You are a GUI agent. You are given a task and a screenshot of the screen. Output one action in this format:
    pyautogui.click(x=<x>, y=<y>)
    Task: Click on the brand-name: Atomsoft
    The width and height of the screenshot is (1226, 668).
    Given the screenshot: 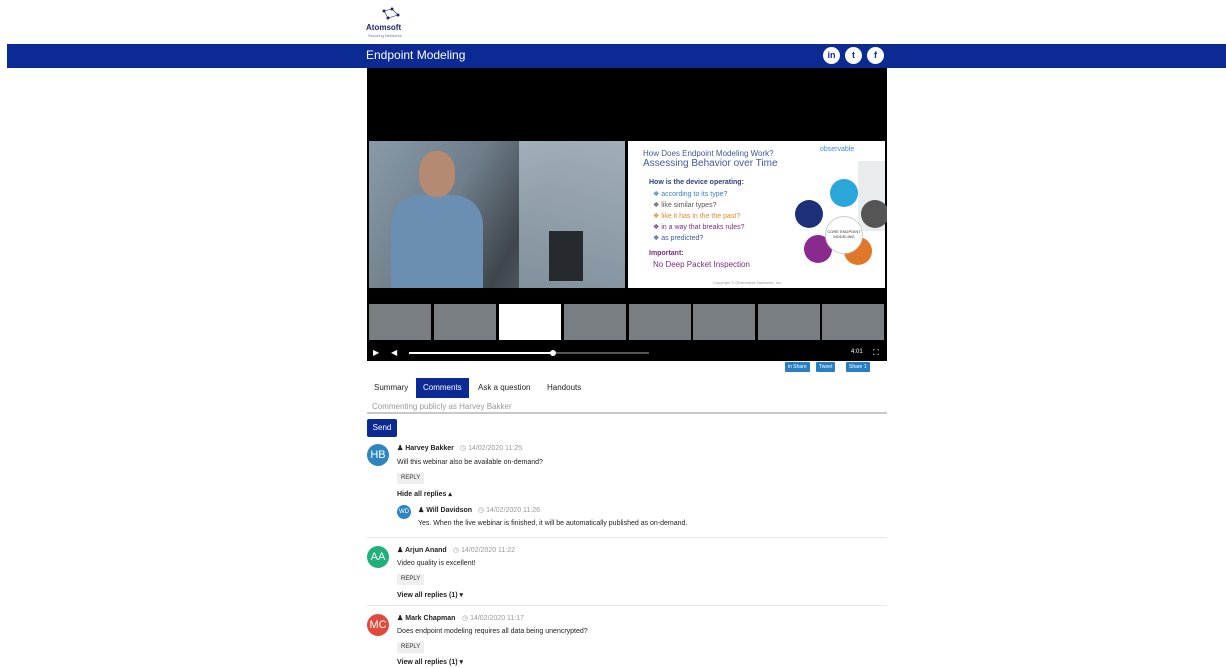 What is the action you would take?
    pyautogui.click(x=384, y=27)
    